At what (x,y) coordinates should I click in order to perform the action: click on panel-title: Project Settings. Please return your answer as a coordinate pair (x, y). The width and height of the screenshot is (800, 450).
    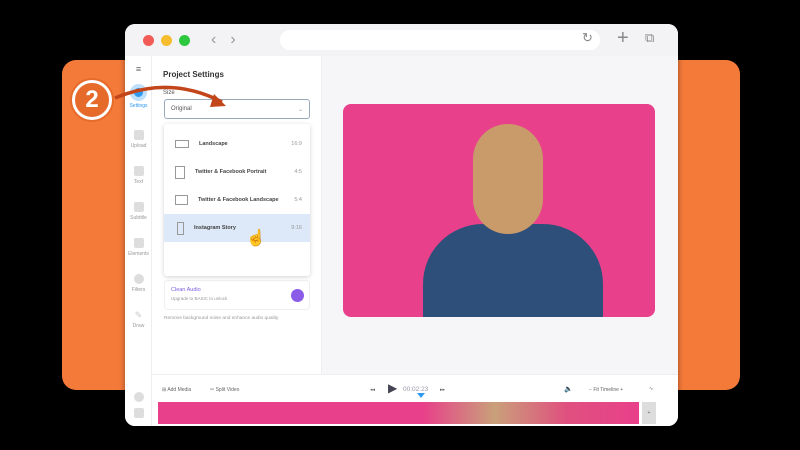
    Looking at the image, I should click on (193, 74).